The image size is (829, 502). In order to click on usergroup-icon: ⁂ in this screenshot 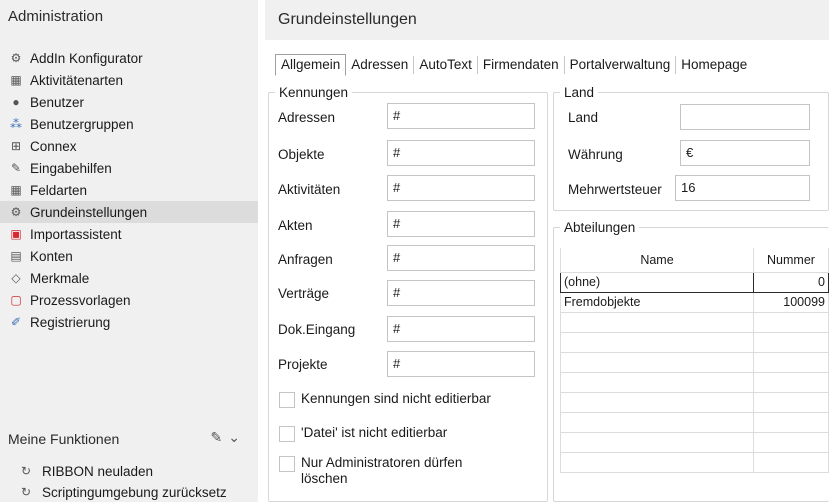, I will do `click(16, 124)`.